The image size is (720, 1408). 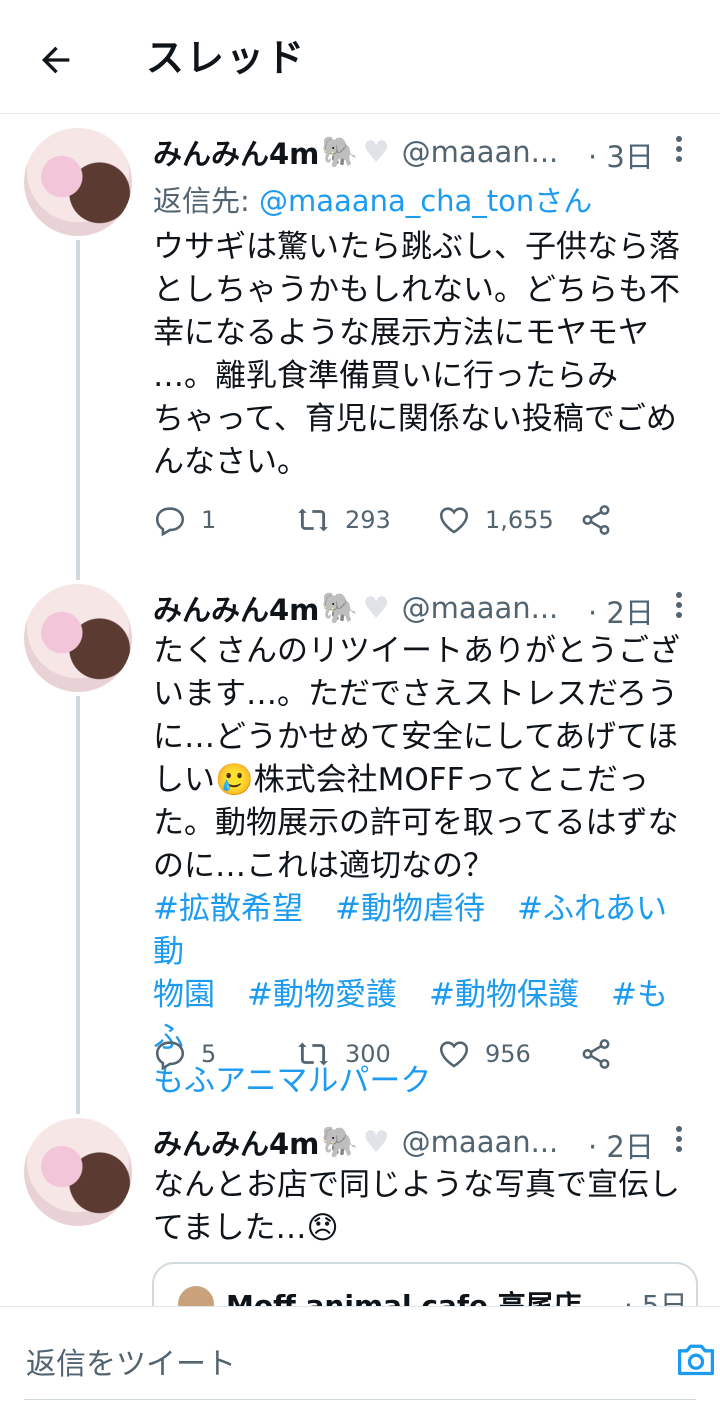 What do you see at coordinates (360, 57) in the screenshot?
I see `top-bar: スレッド` at bounding box center [360, 57].